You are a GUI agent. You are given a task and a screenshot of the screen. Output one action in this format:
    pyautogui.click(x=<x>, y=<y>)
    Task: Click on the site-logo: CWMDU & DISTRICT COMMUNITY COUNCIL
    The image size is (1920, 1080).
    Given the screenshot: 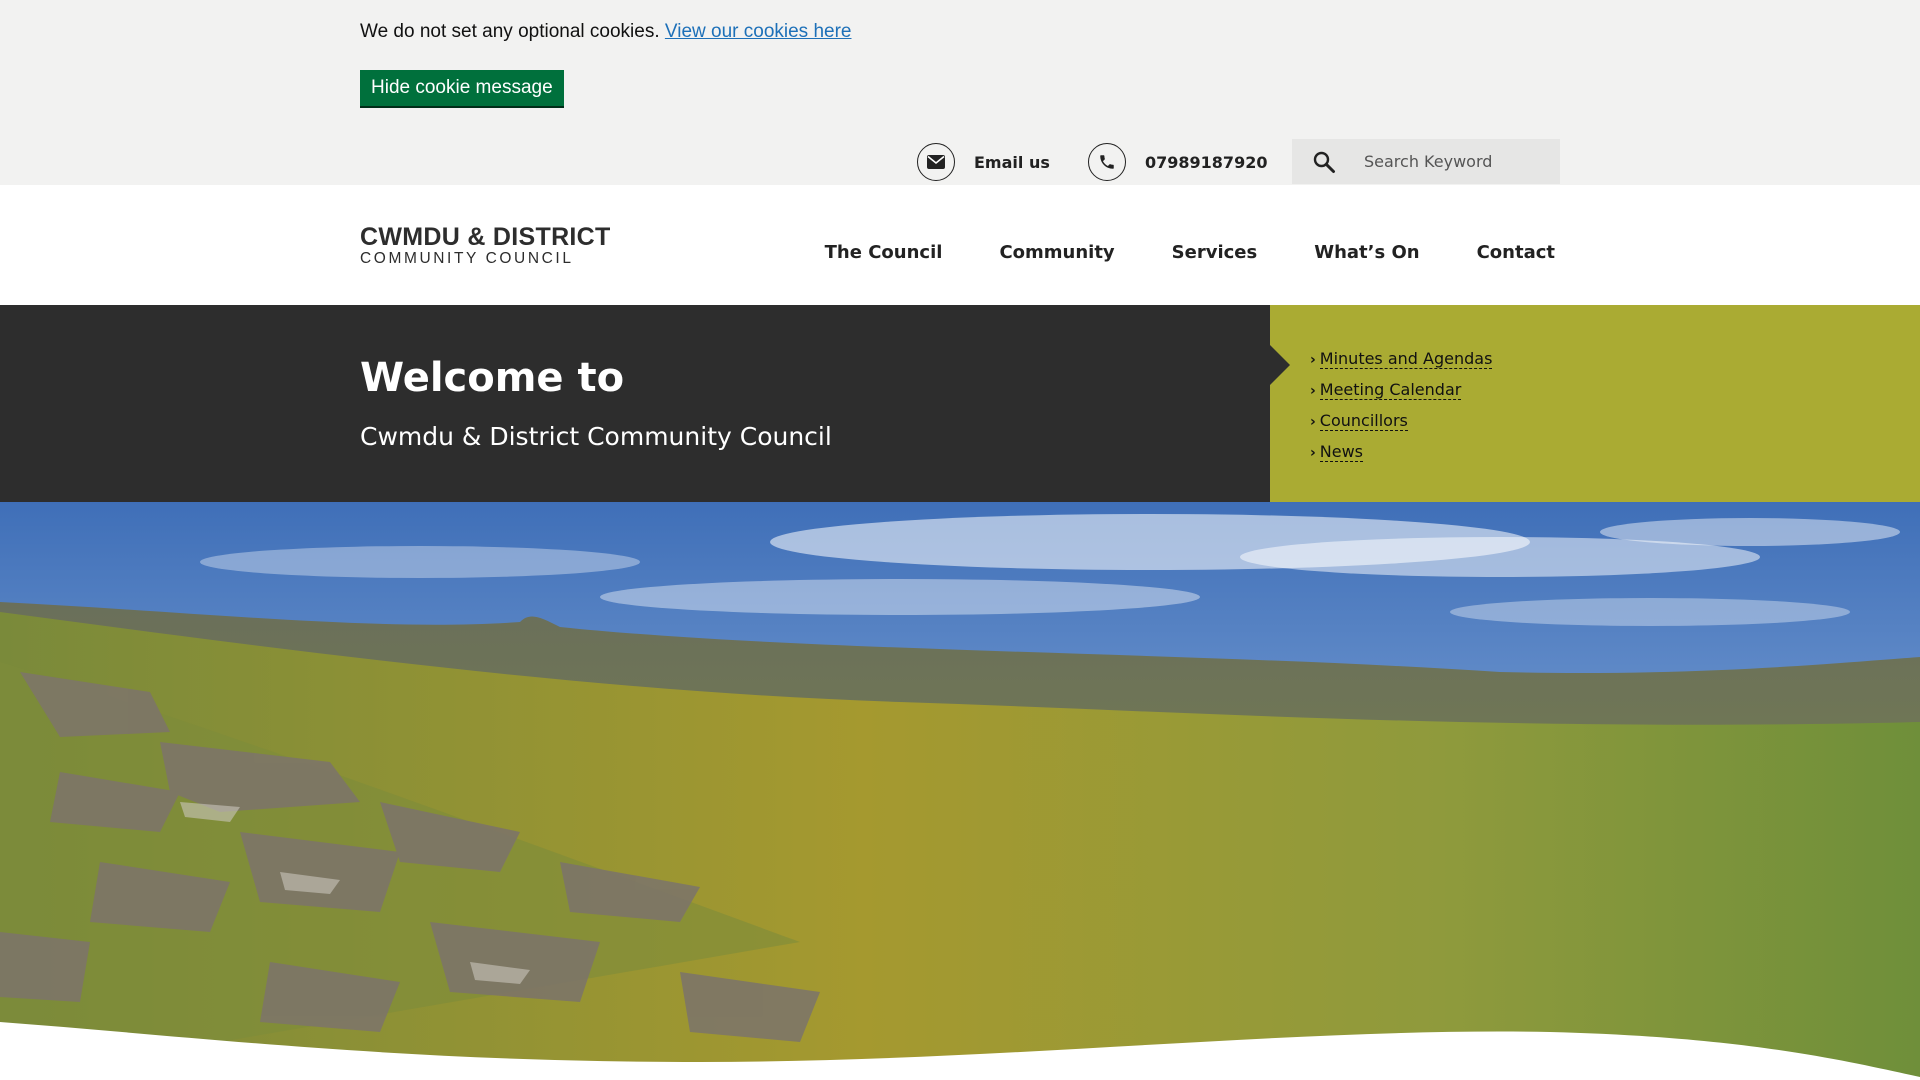 What is the action you would take?
    pyautogui.click(x=485, y=246)
    